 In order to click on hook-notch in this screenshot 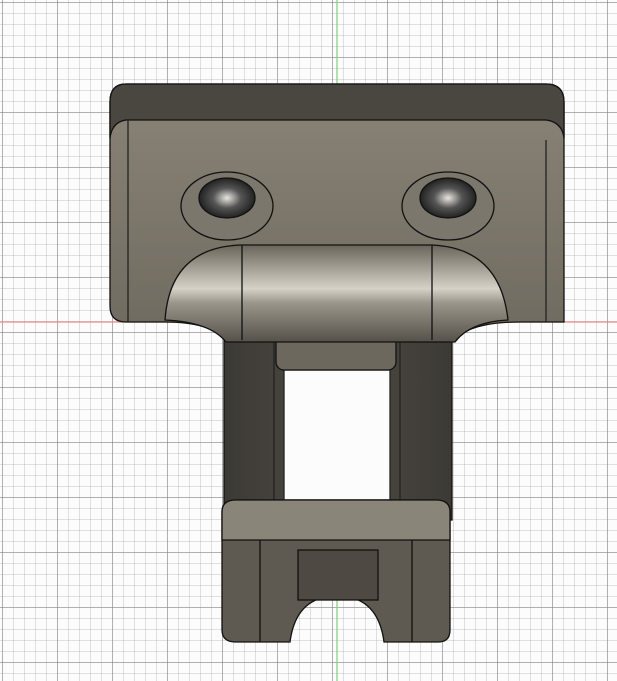, I will do `click(338, 575)`.